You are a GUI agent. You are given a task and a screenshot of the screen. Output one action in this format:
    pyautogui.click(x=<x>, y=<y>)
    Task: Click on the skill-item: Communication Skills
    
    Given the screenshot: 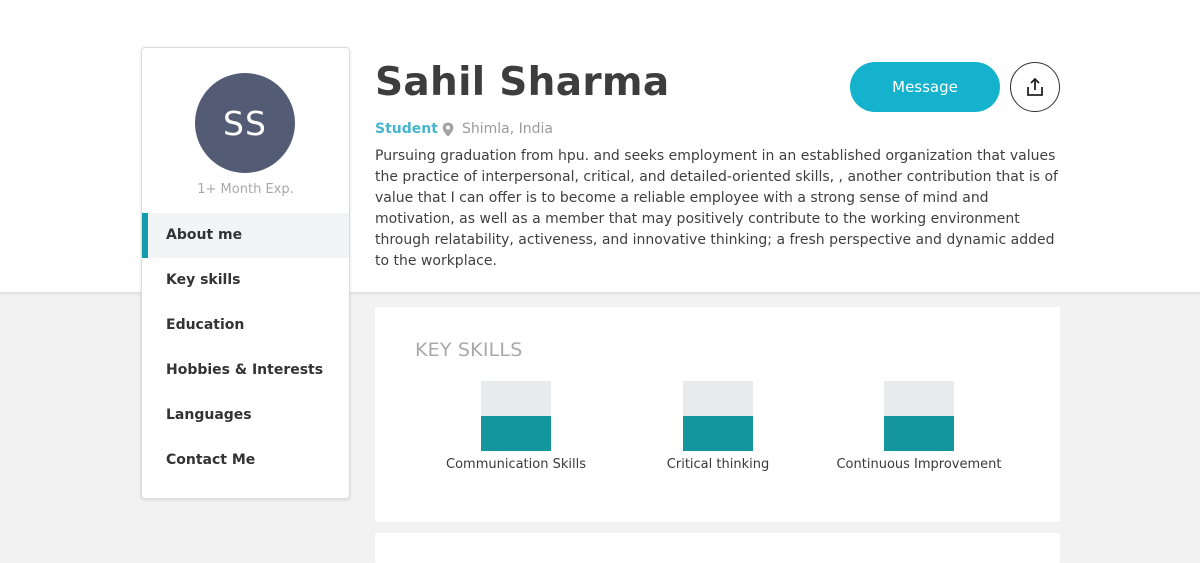 What is the action you would take?
    pyautogui.click(x=516, y=426)
    